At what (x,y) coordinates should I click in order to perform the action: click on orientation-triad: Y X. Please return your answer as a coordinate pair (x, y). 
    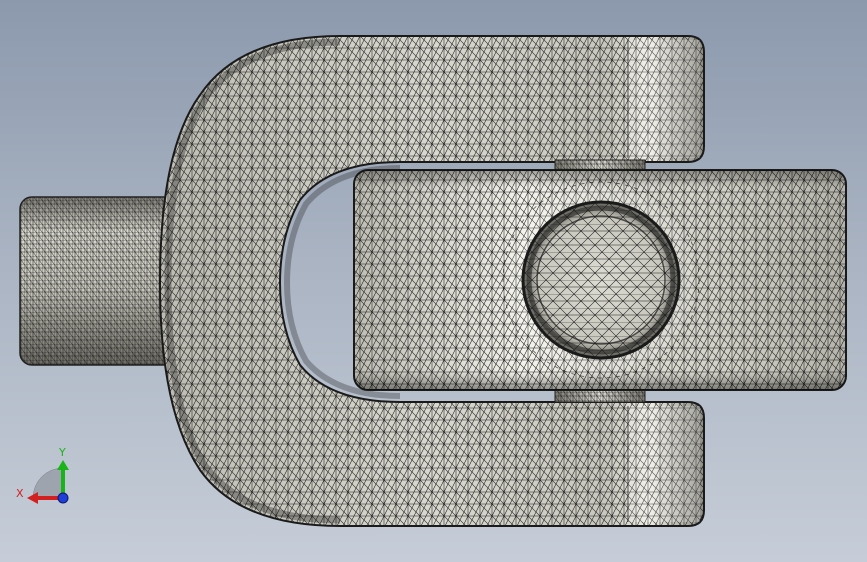
    Looking at the image, I should click on (42, 475).